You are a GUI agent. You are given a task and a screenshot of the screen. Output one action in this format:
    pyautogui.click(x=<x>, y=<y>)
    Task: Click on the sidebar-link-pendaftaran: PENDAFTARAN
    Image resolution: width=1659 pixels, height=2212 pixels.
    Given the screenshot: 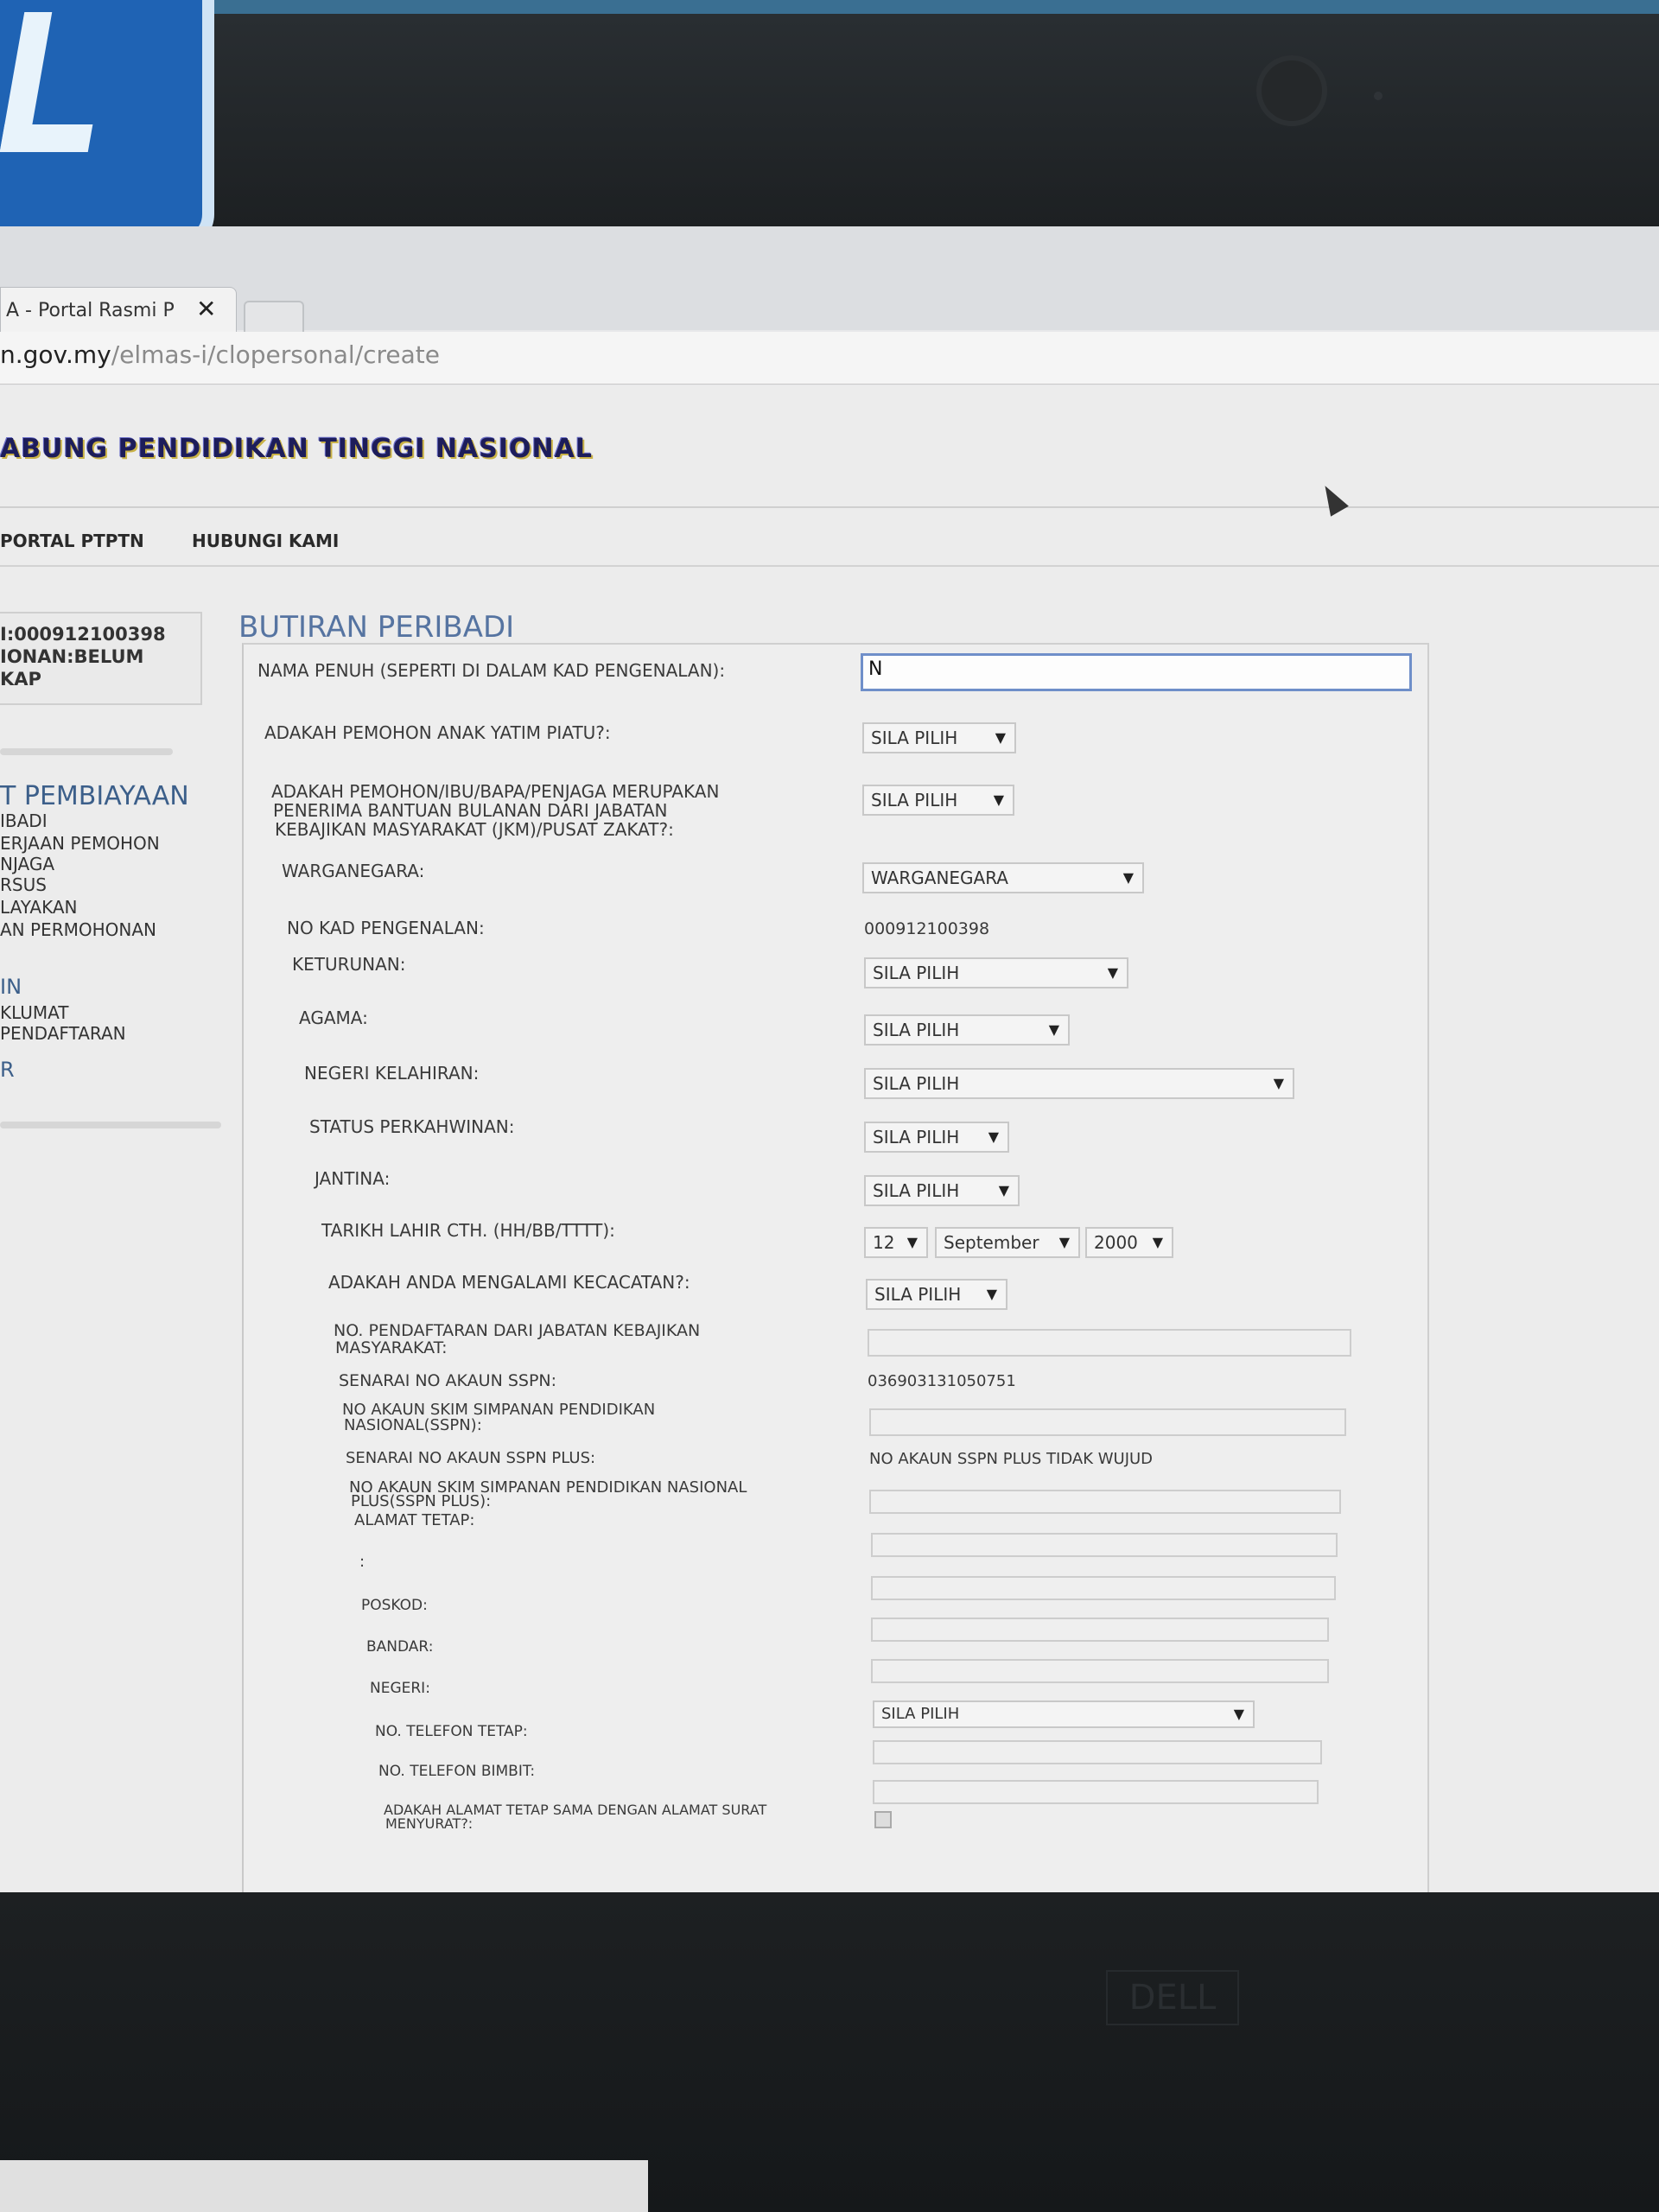 What is the action you would take?
    pyautogui.click(x=63, y=1033)
    